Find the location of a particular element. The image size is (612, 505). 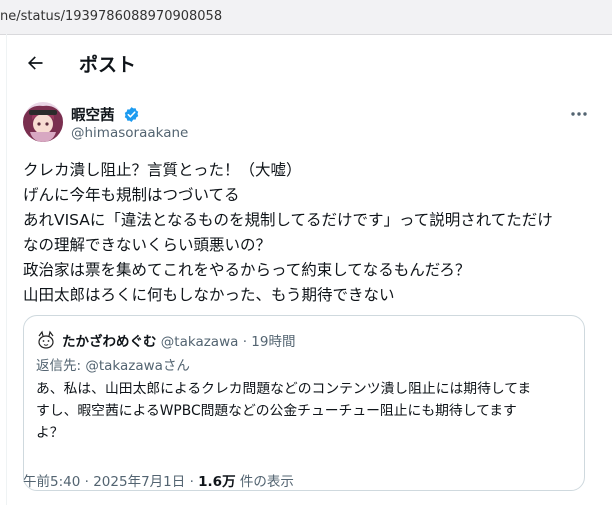

tweet-time: 午前5:40 is located at coordinates (51, 482).